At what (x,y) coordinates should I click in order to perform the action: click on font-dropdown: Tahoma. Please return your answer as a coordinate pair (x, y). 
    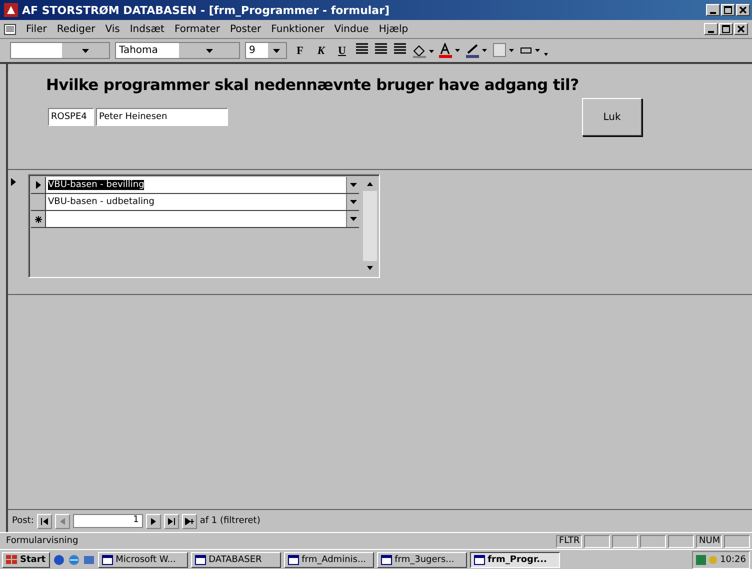
    Looking at the image, I should click on (177, 50).